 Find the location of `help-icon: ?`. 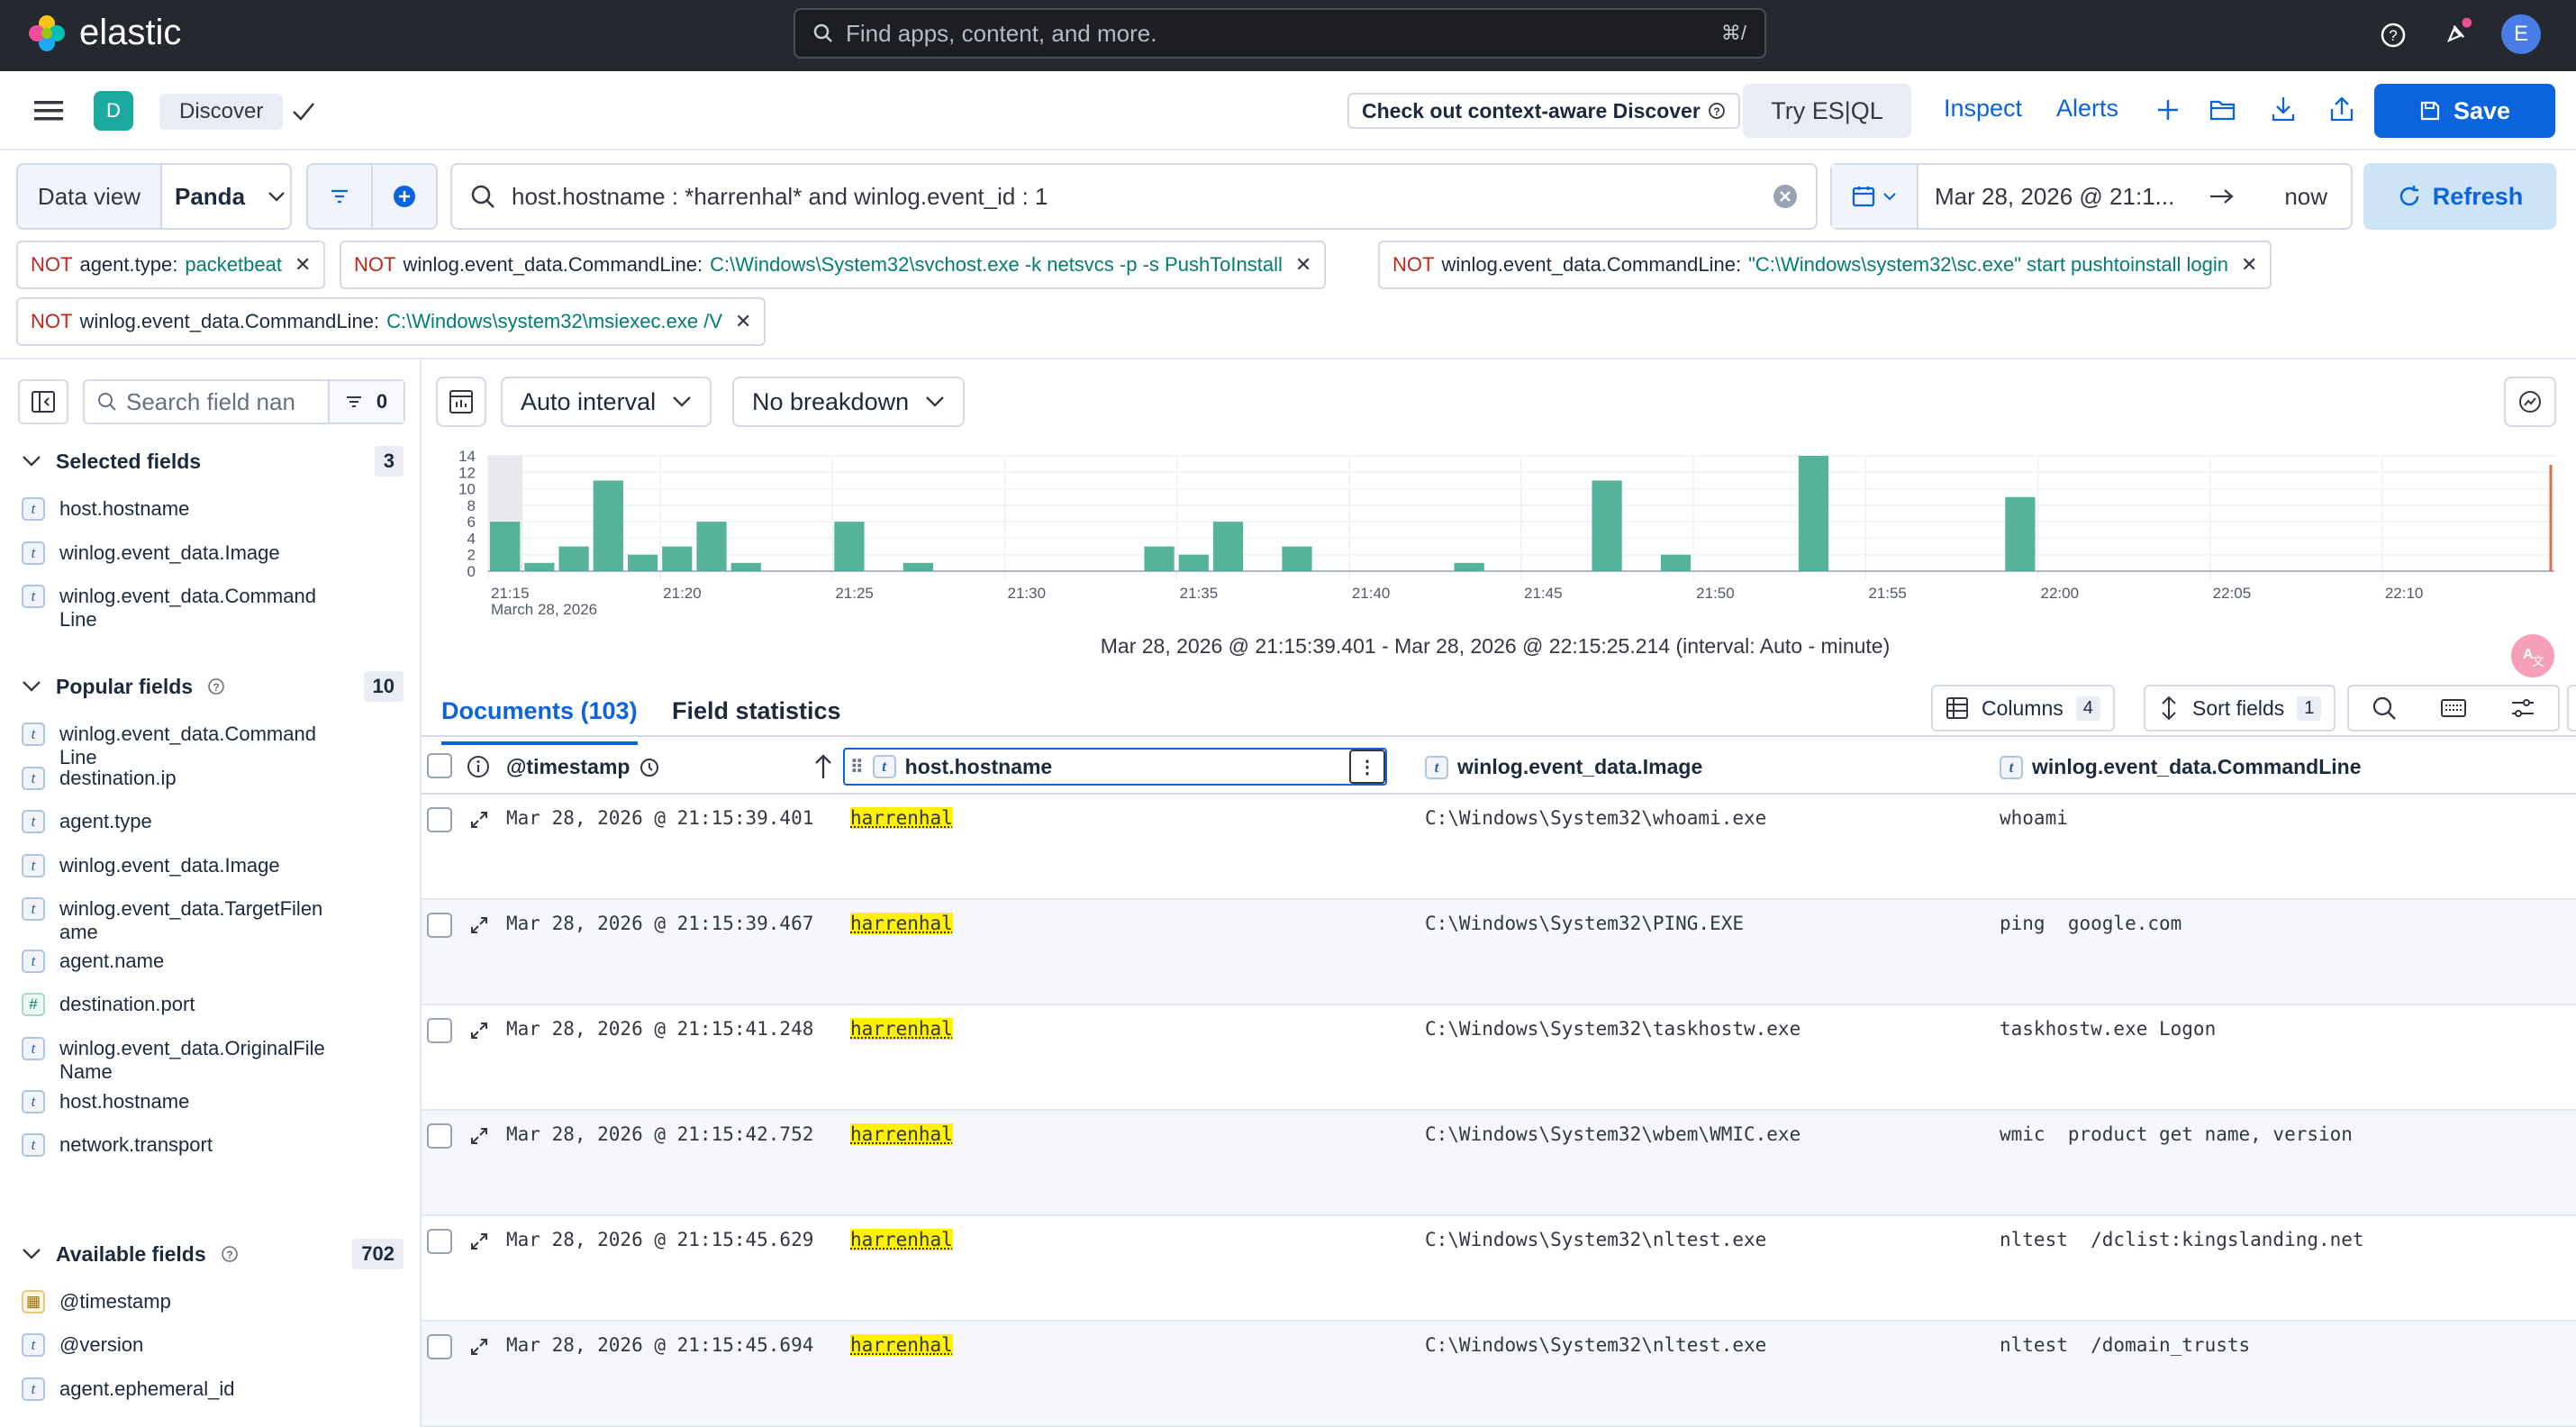

help-icon: ? is located at coordinates (2393, 35).